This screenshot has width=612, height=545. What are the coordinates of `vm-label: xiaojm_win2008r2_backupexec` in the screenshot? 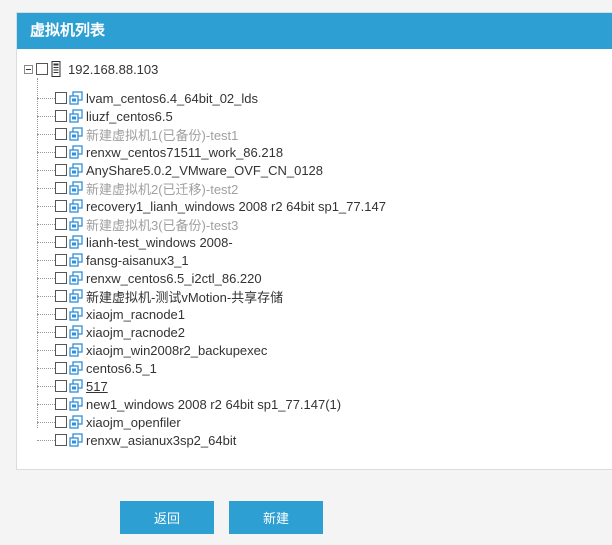 It's located at (177, 350).